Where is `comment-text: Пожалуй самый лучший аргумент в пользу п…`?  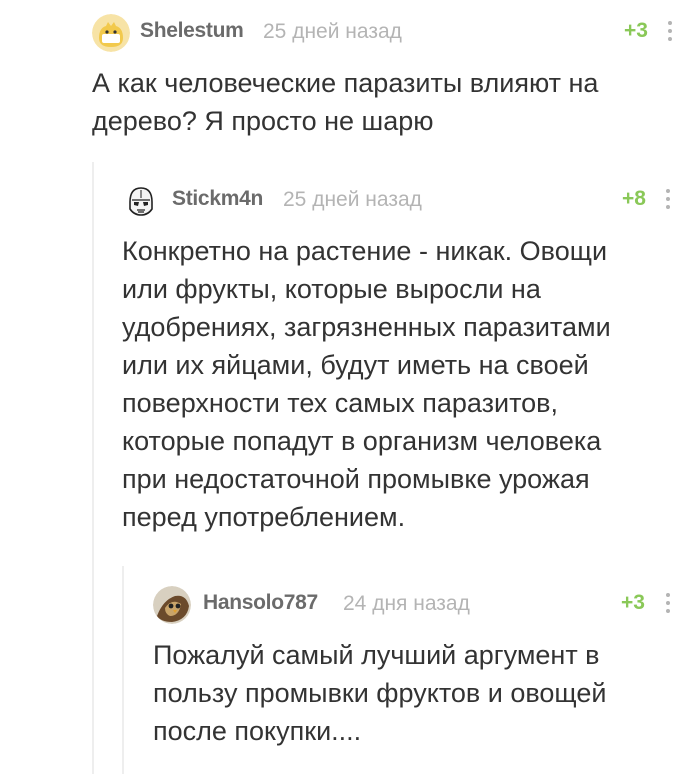 comment-text: Пожалуй самый лучший аргумент в пользу п… is located at coordinates (380, 693).